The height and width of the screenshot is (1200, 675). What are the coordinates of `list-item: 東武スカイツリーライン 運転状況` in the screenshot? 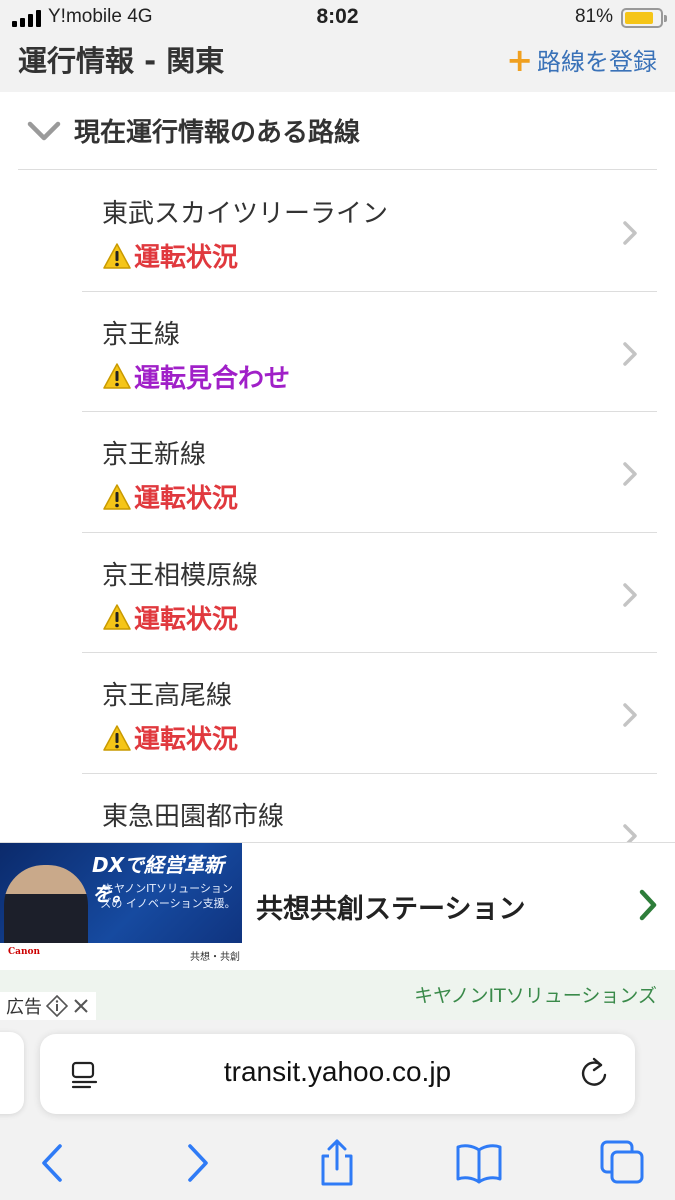 It's located at (369, 231).